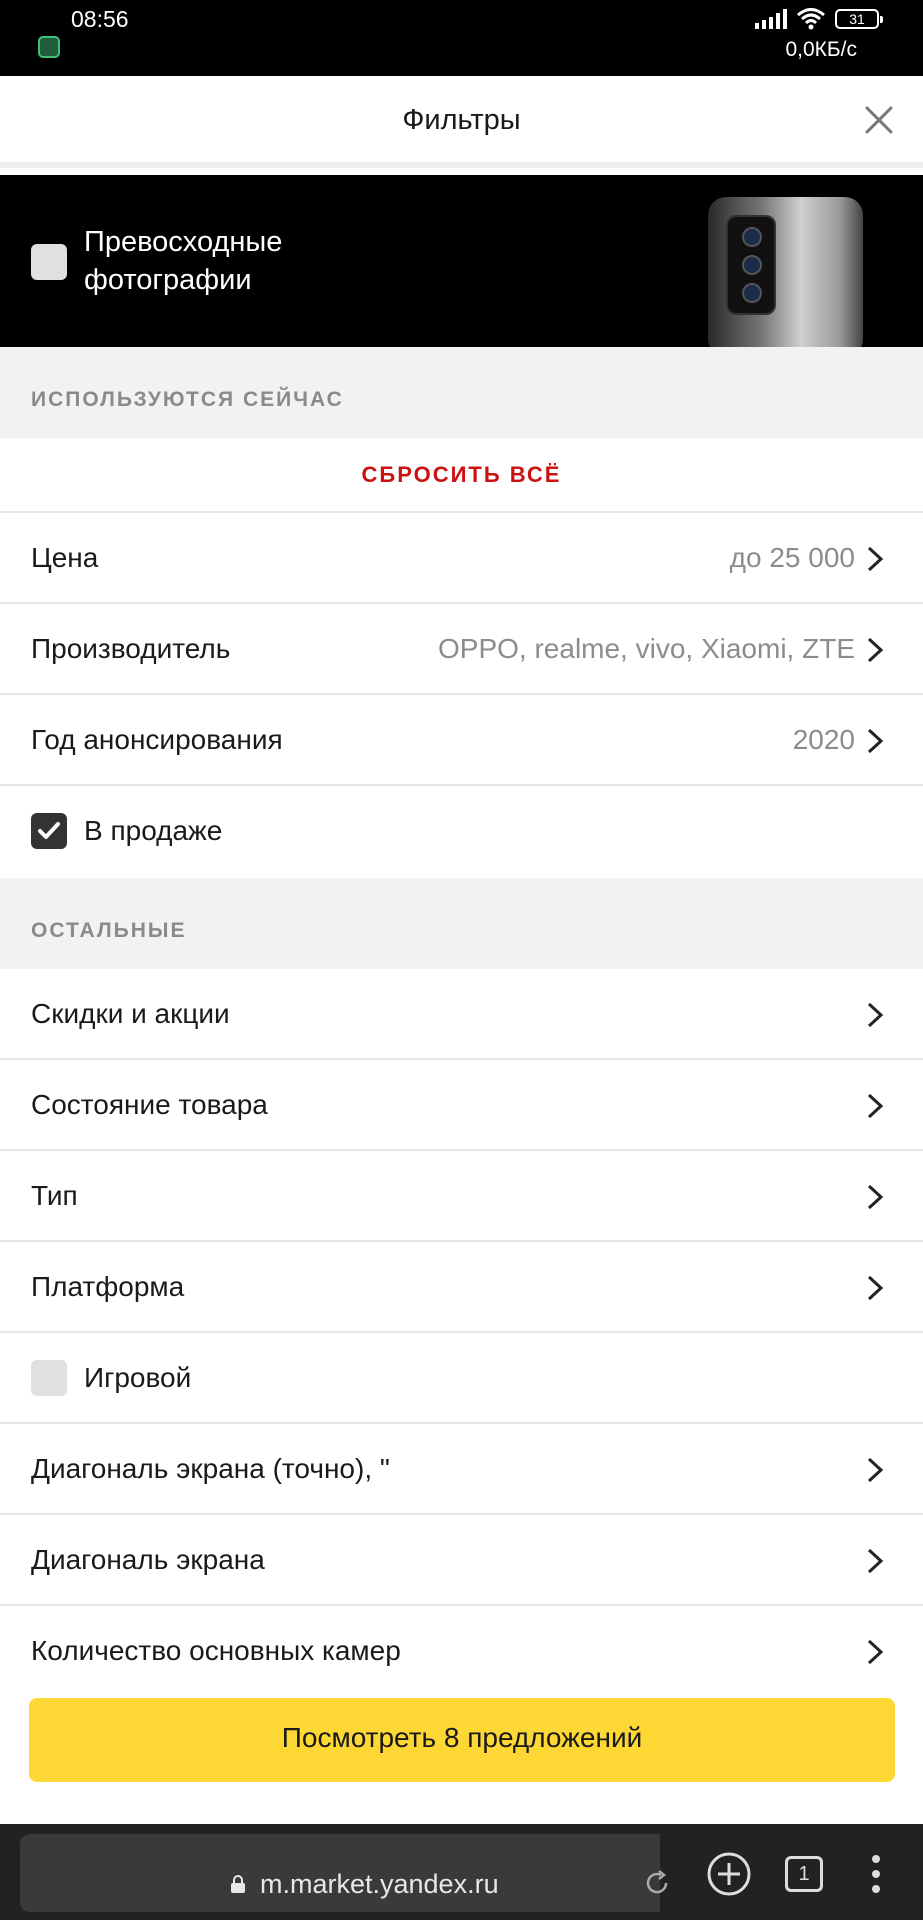 Image resolution: width=923 pixels, height=1920 pixels. What do you see at coordinates (49, 262) in the screenshot?
I see `promo-checkbox` at bounding box center [49, 262].